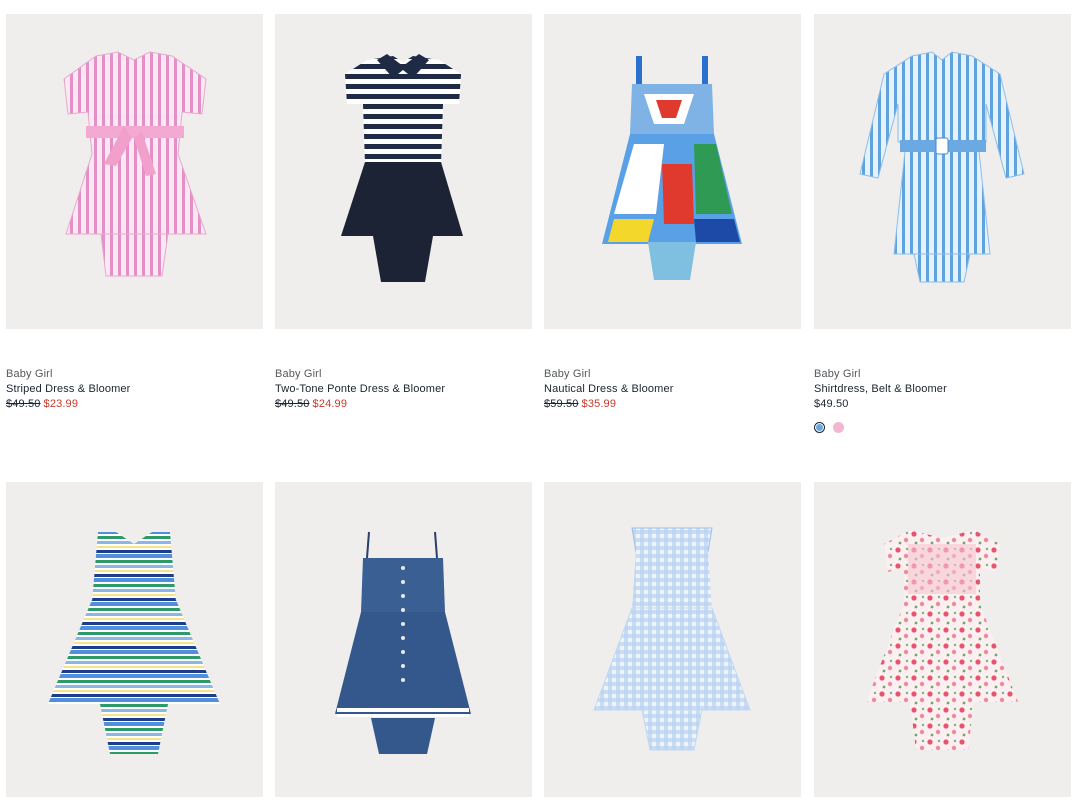 The image size is (1078, 812). I want to click on product-name: Nautical Dress & Bloomer, so click(672, 389).